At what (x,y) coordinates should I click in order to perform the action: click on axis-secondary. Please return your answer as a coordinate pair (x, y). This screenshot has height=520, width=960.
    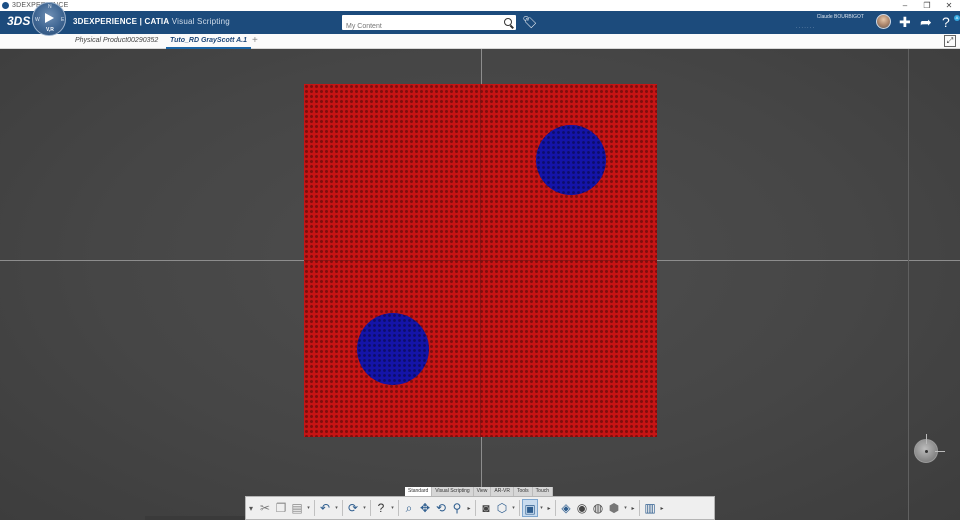
    Looking at the image, I should click on (908, 284).